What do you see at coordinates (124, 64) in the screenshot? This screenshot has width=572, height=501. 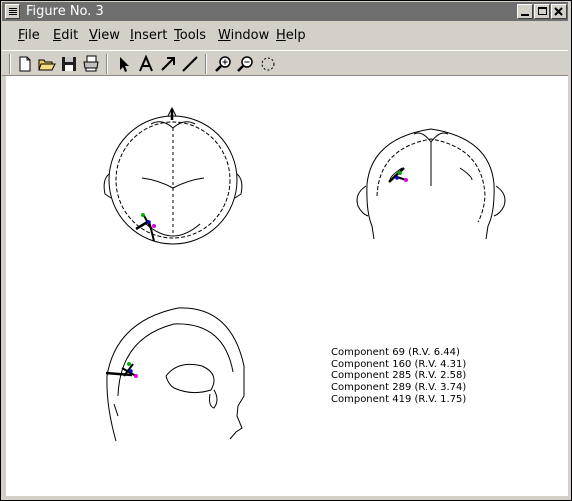 I see `pointer-icon` at bounding box center [124, 64].